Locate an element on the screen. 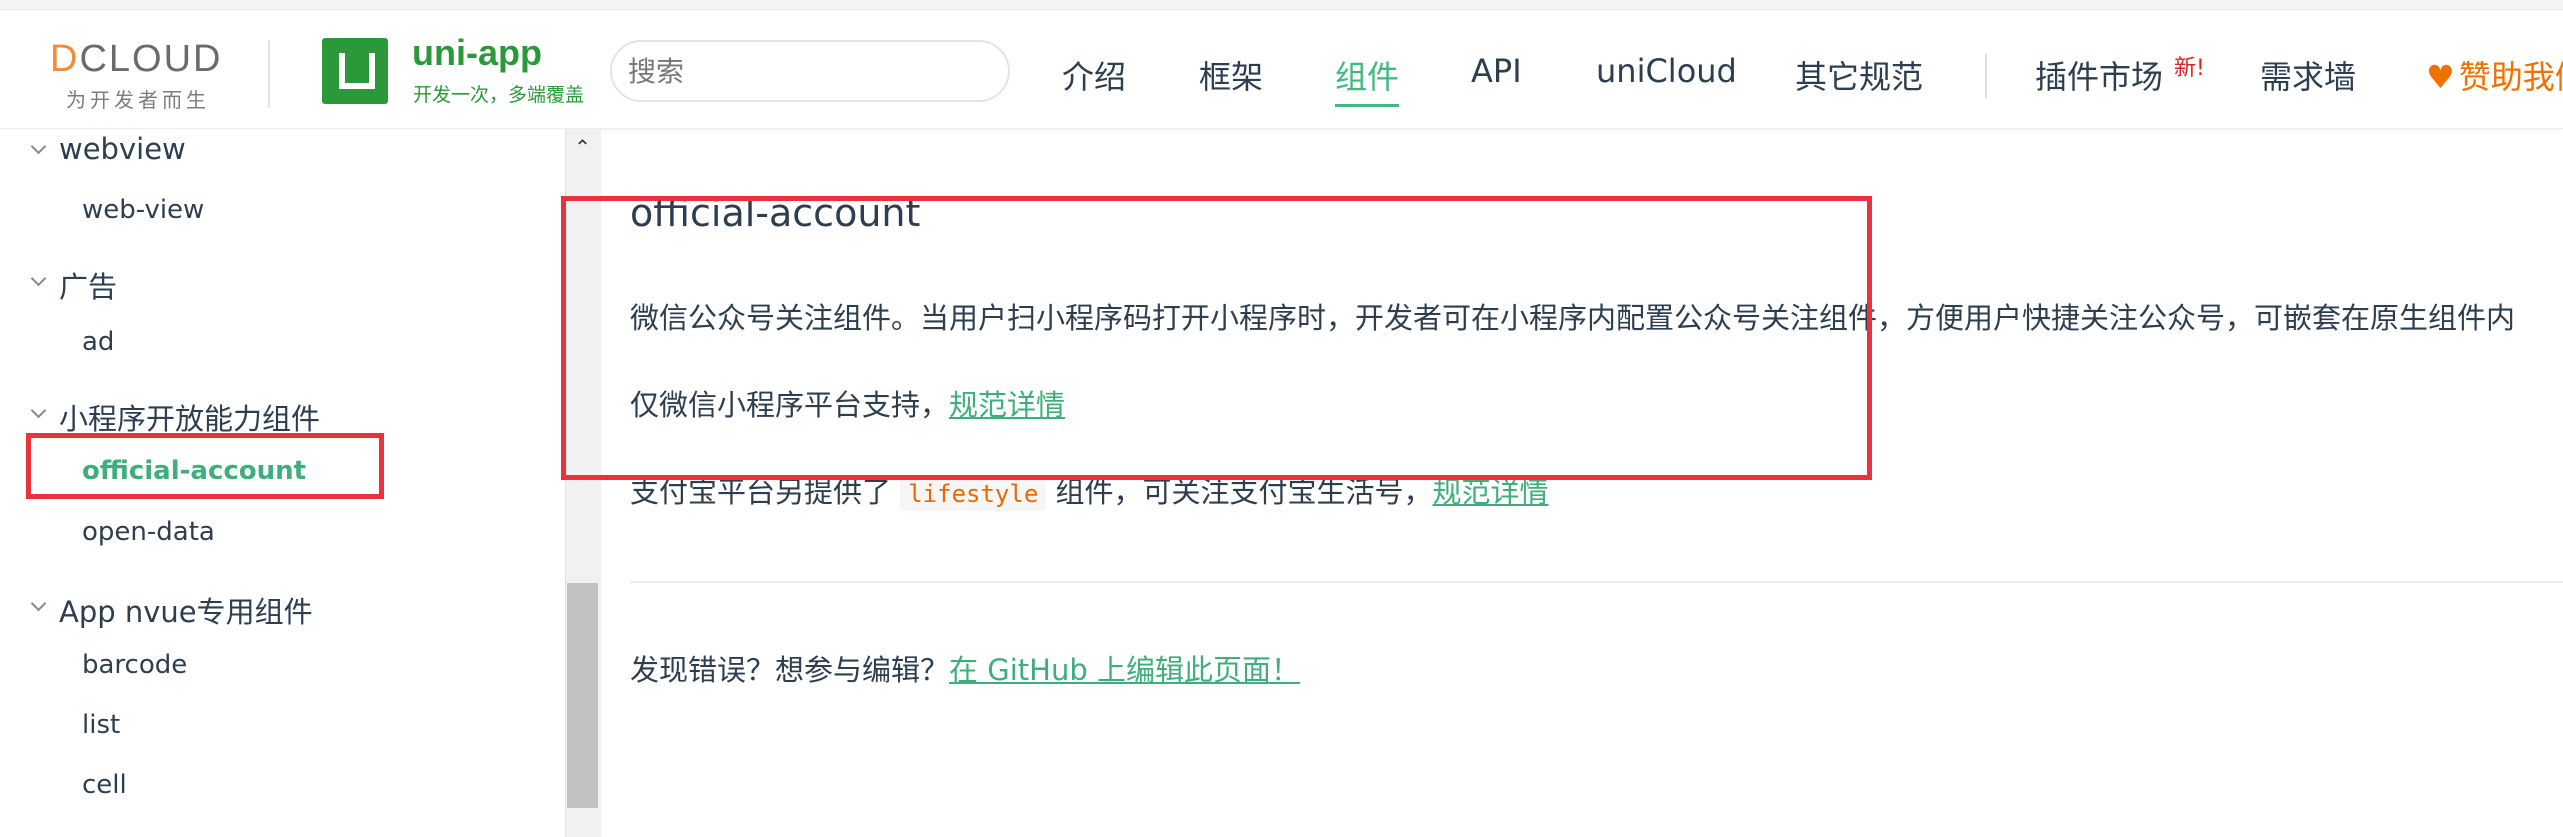 The height and width of the screenshot is (837, 2563). sidebar-item-ad: ad is located at coordinates (98, 342).